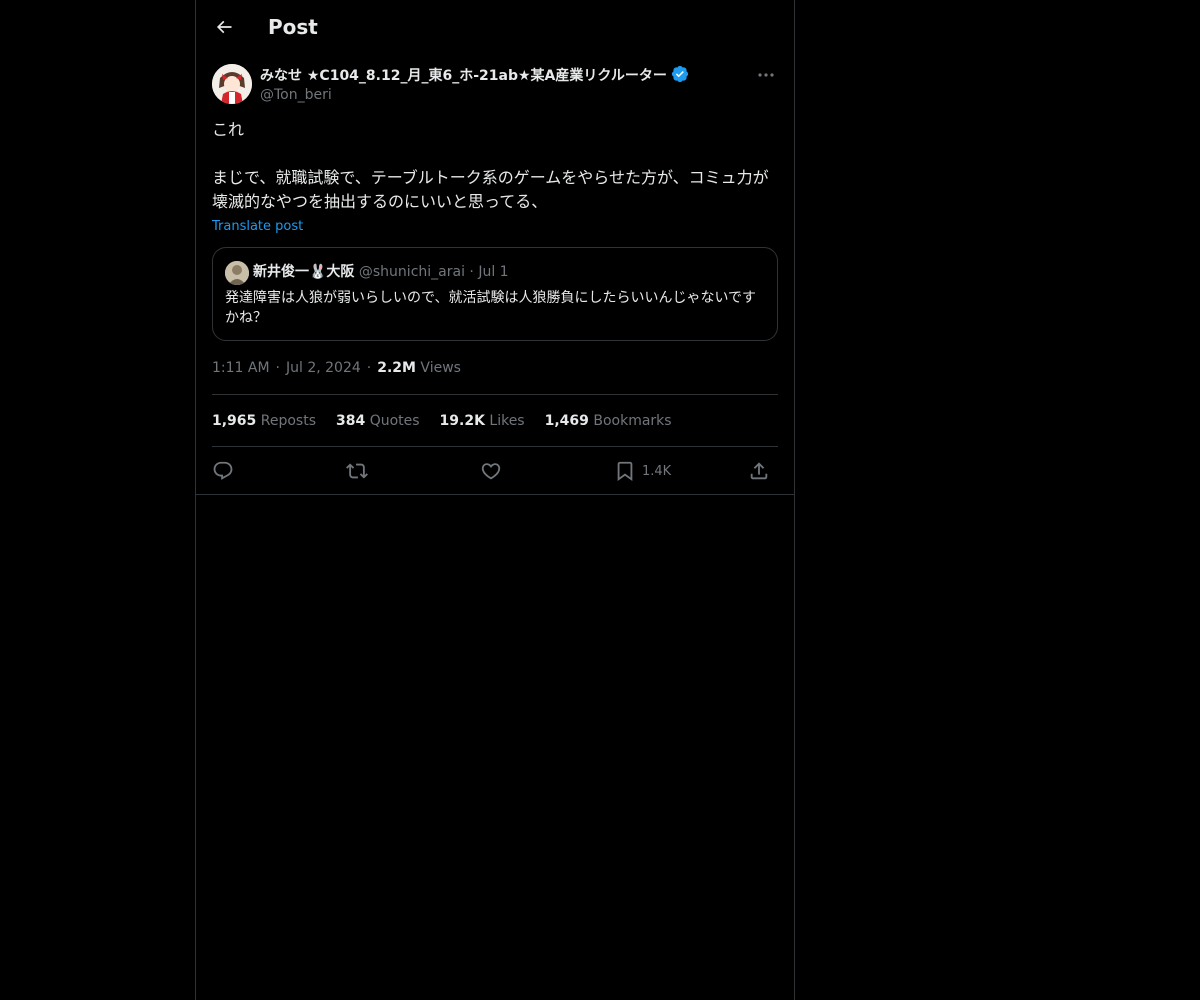 This screenshot has height=1000, width=1200. I want to click on author-avatar, so click(232, 84).